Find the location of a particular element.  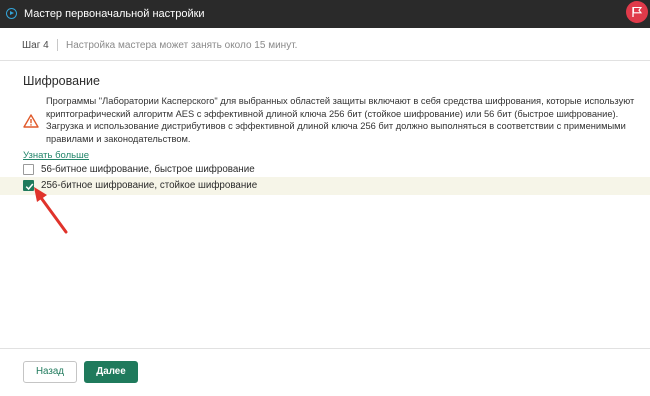

flag-button is located at coordinates (637, 12).